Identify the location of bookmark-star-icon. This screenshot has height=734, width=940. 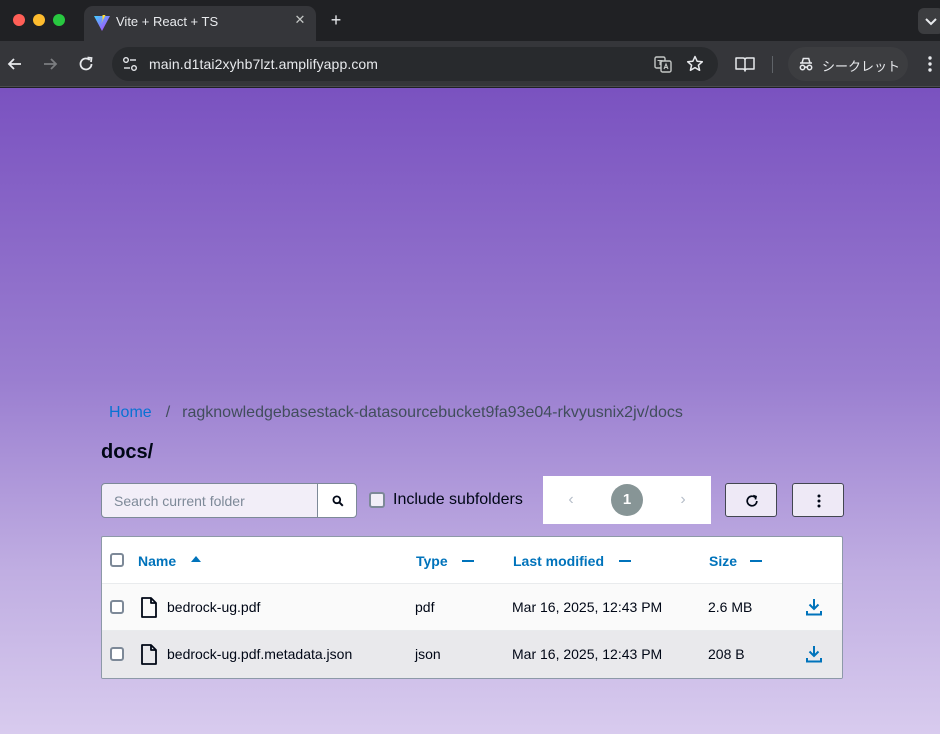
(695, 64).